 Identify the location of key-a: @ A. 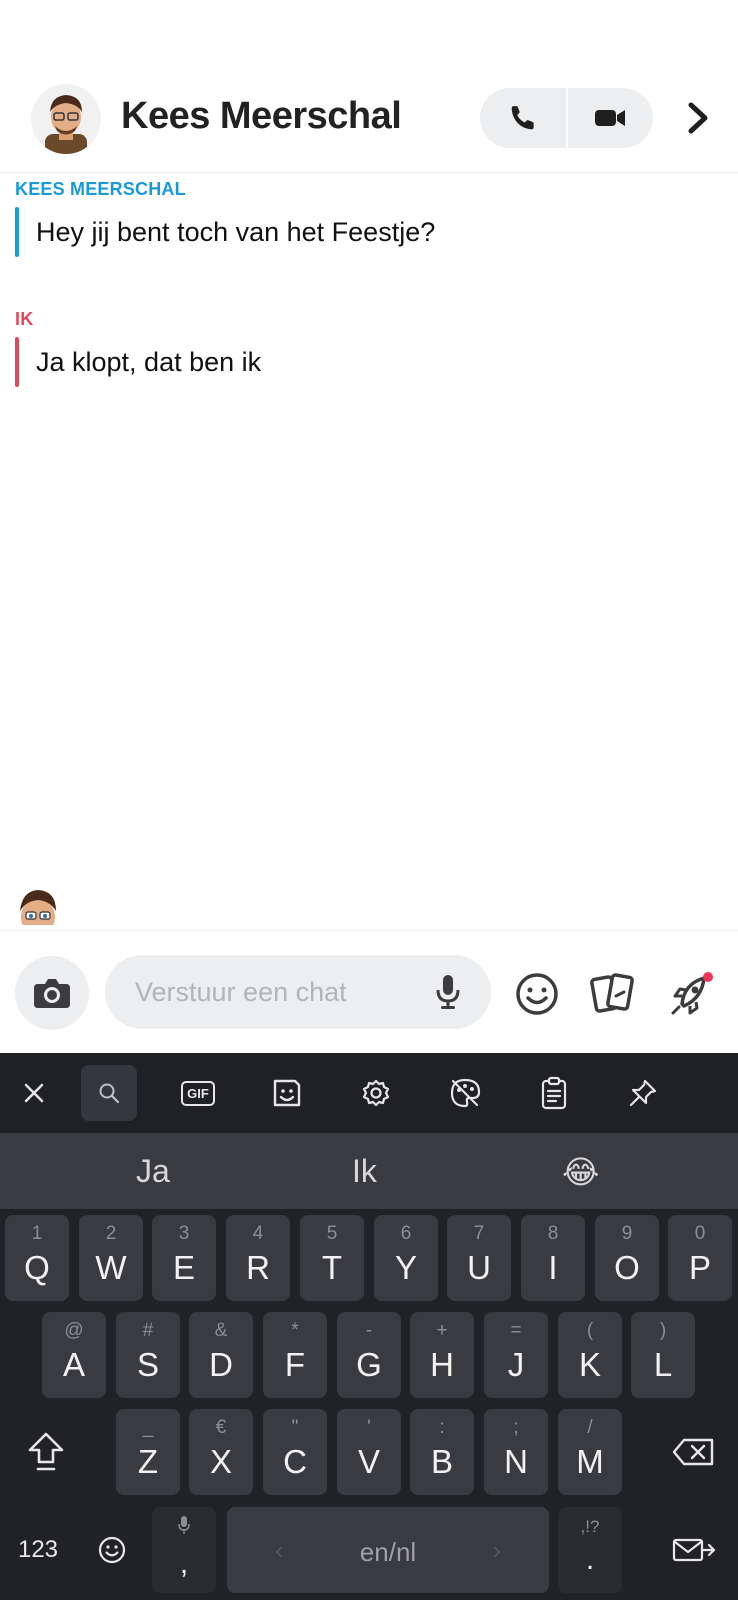
(74, 1355).